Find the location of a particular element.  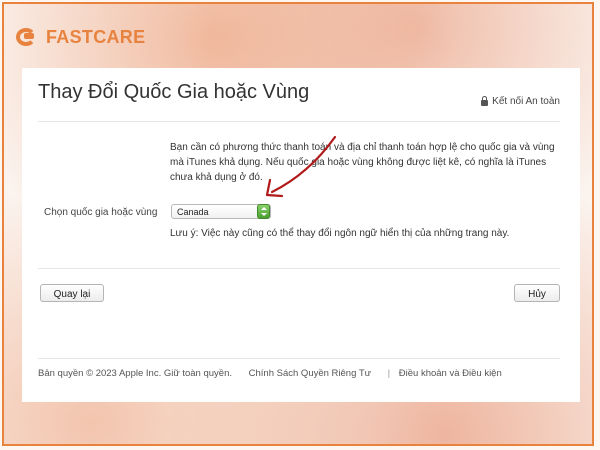

brand-name: FASTCARE is located at coordinates (96, 36).